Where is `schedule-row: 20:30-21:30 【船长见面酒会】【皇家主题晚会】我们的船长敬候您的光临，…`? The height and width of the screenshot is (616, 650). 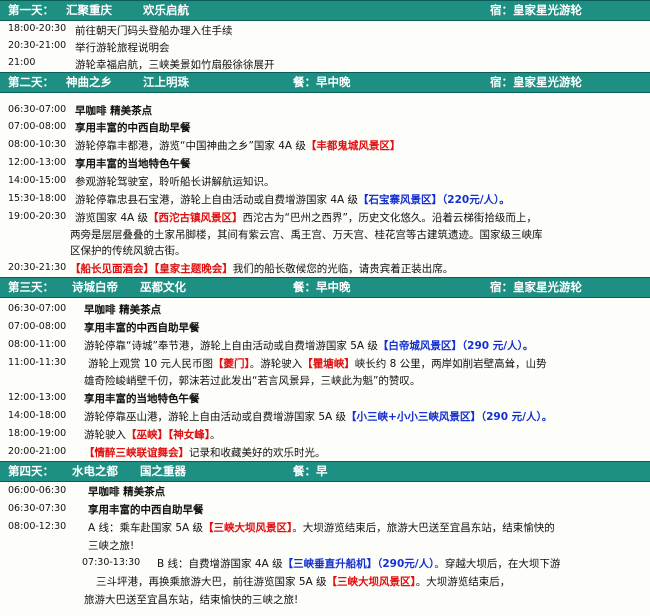 schedule-row: 20:30-21:30 【船长见面酒会】【皇家主题晚会】我们的船长敬候您的光临，… is located at coordinates (325, 268).